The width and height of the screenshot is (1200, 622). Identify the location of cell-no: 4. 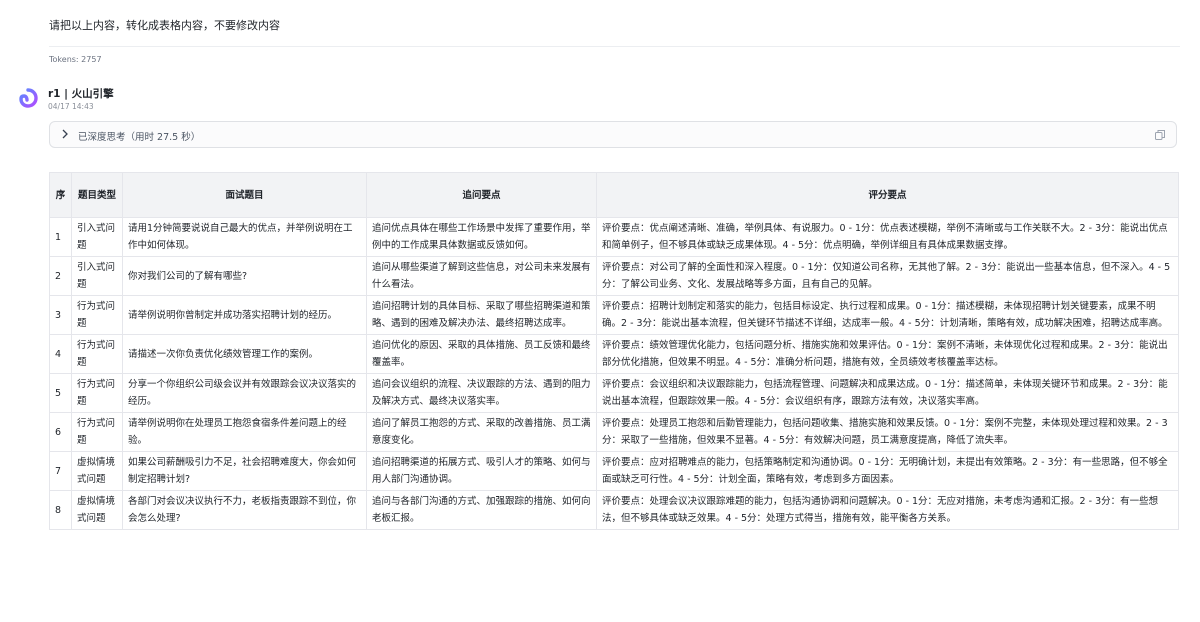
(60, 354).